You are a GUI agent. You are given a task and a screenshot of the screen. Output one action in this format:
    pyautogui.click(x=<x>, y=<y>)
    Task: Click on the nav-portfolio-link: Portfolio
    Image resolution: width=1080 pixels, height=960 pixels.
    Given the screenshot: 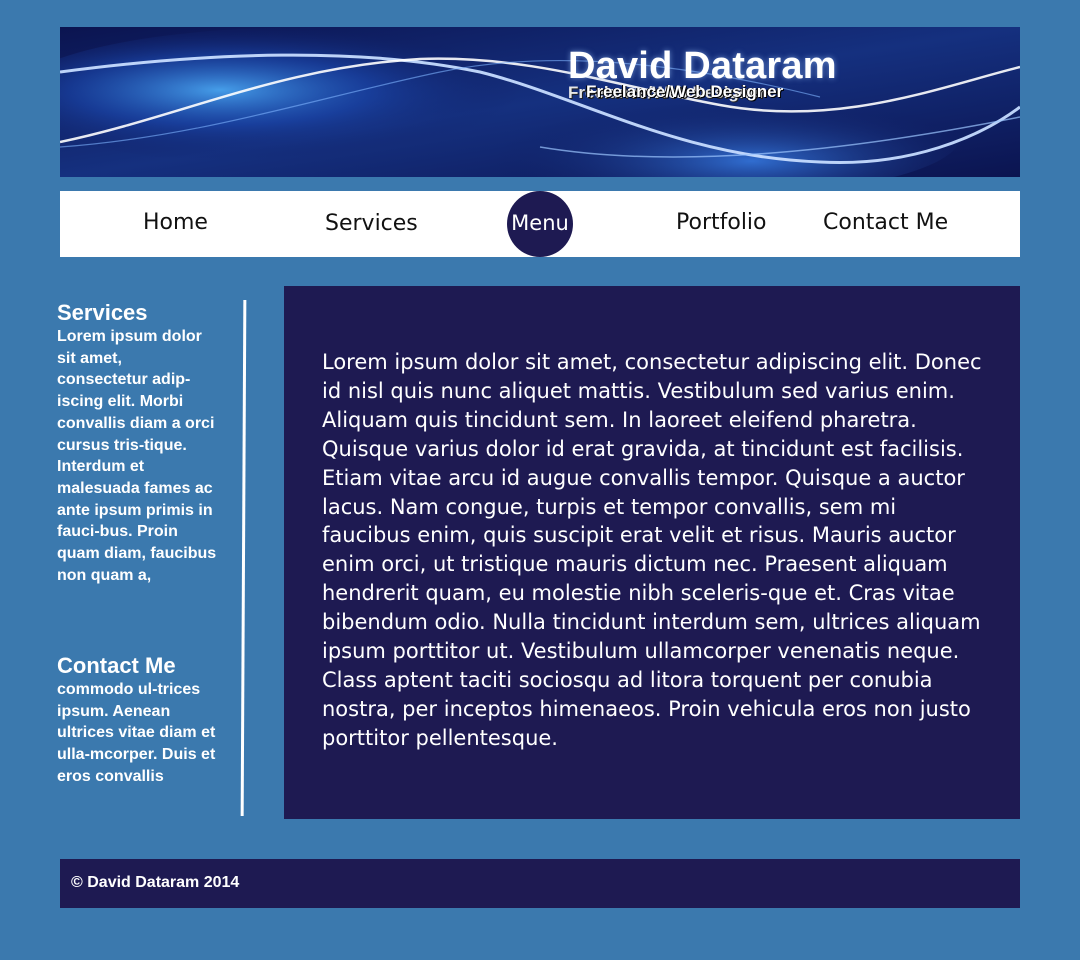 What is the action you would take?
    pyautogui.click(x=721, y=224)
    